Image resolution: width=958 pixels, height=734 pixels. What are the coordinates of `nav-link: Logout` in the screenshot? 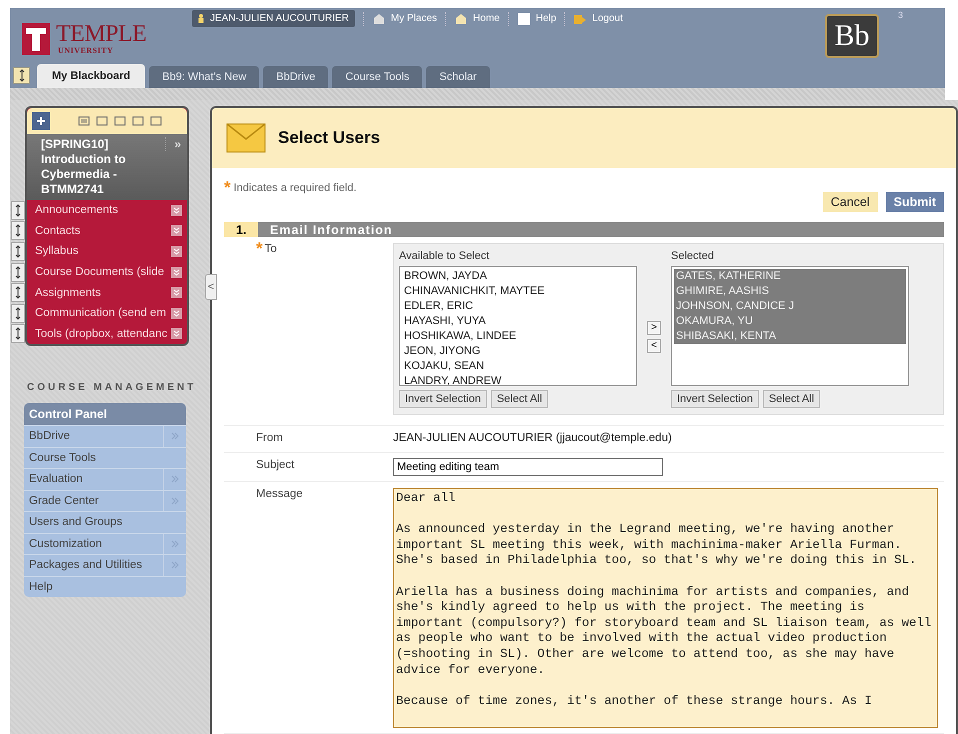 It's located at (593, 19).